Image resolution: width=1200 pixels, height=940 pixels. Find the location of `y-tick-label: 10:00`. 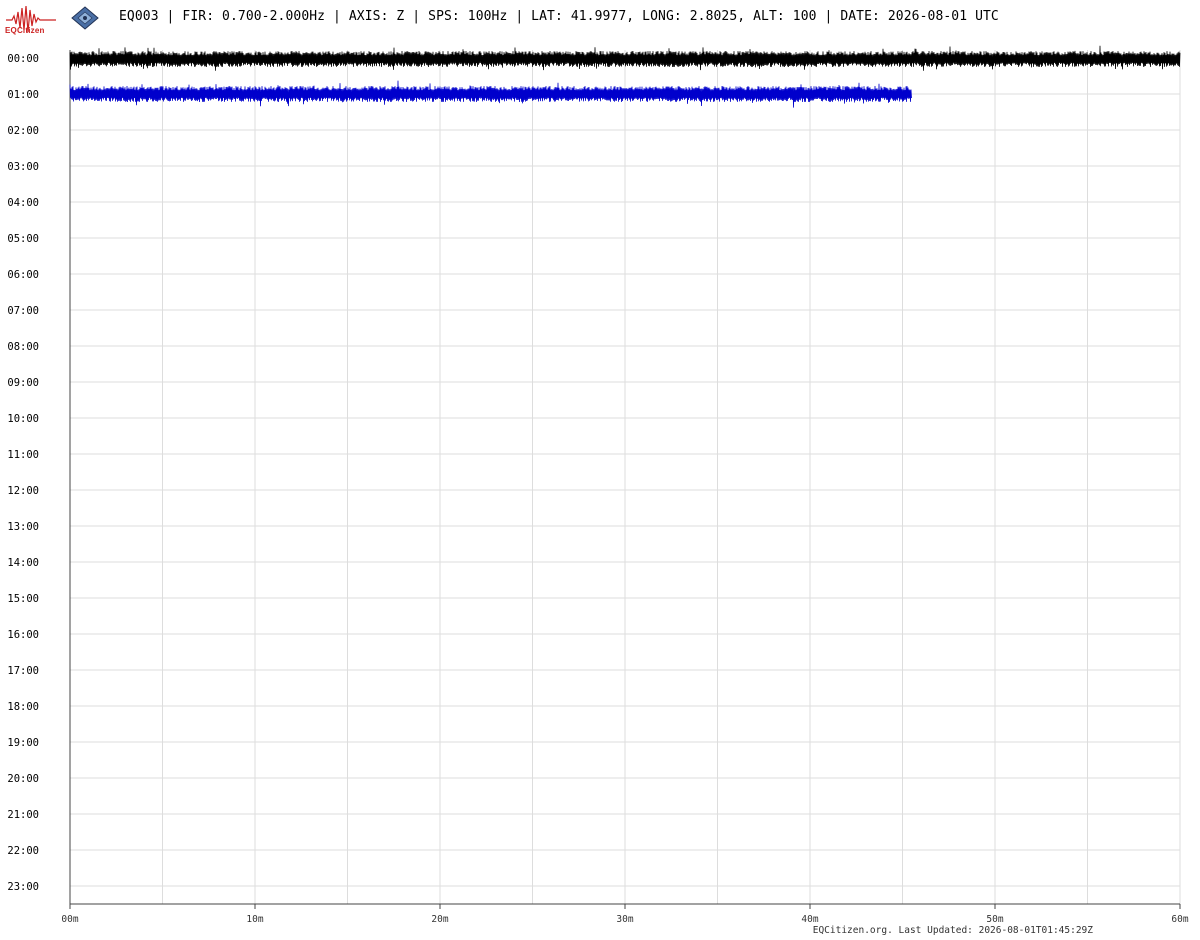

y-tick-label: 10:00 is located at coordinates (23, 419).